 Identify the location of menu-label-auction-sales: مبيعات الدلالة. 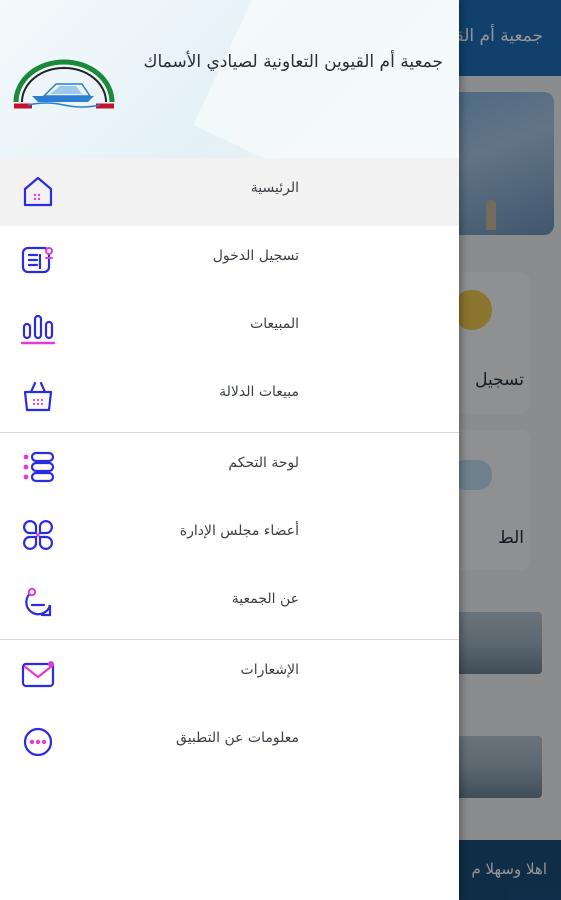
(259, 392).